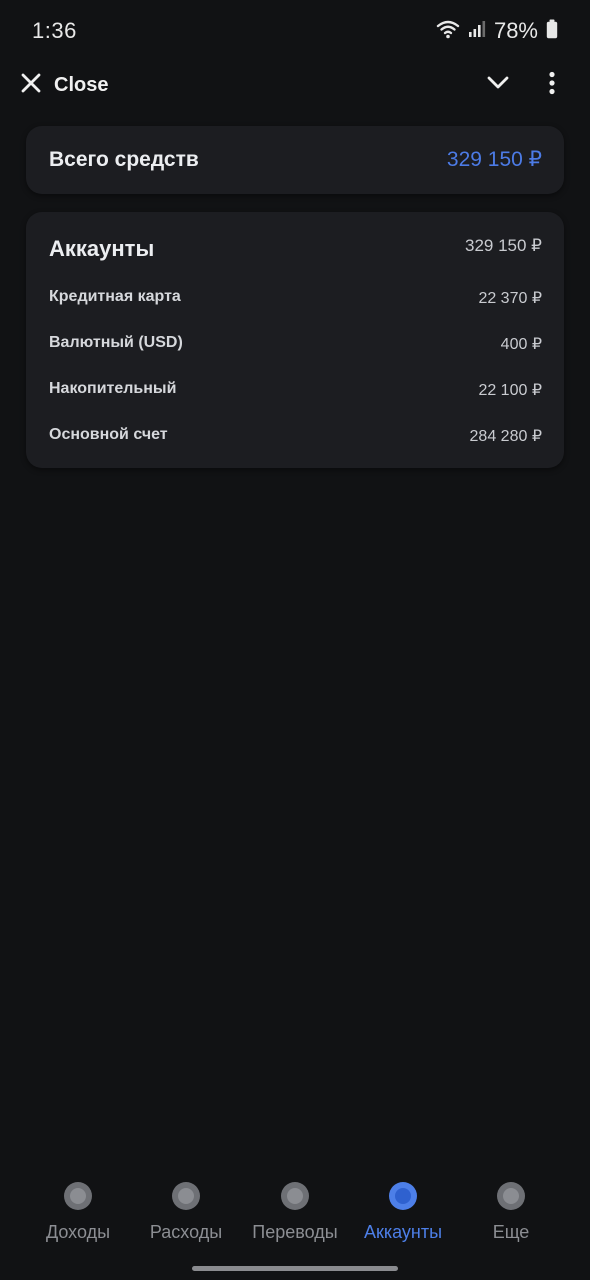 The width and height of the screenshot is (590, 1280). I want to click on transfers-icon, so click(295, 1196).